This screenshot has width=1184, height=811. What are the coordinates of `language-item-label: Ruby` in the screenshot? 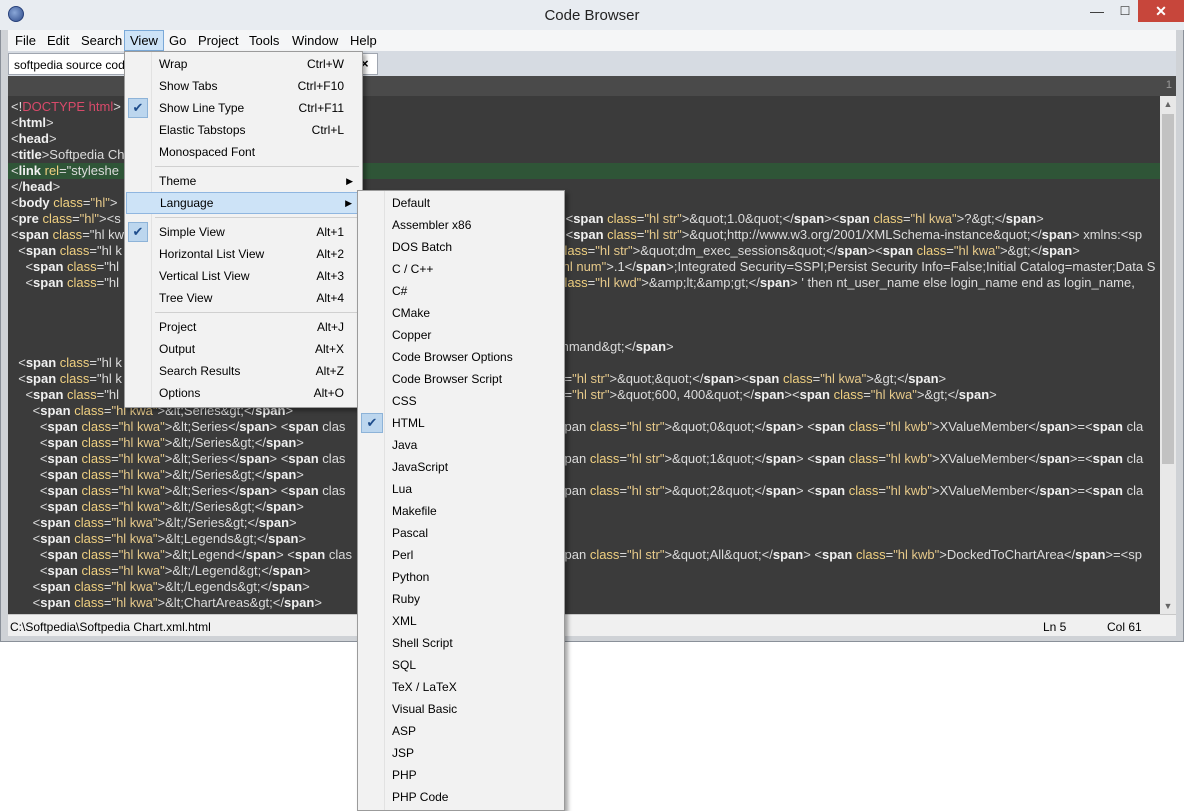 It's located at (406, 599).